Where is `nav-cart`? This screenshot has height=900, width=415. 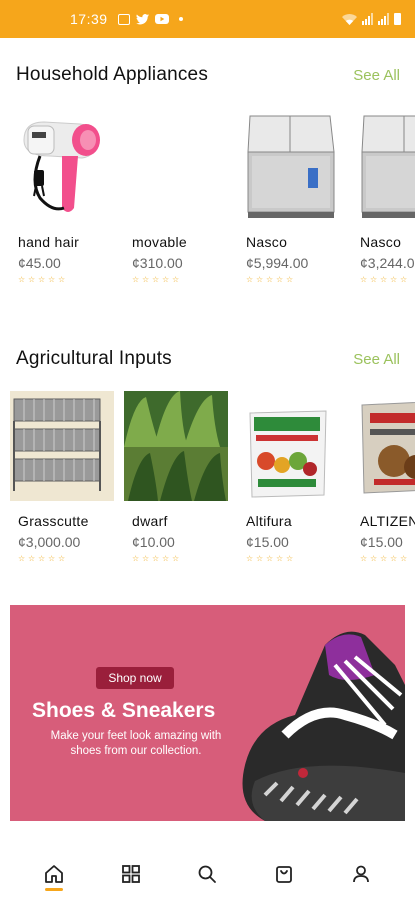 nav-cart is located at coordinates (284, 879).